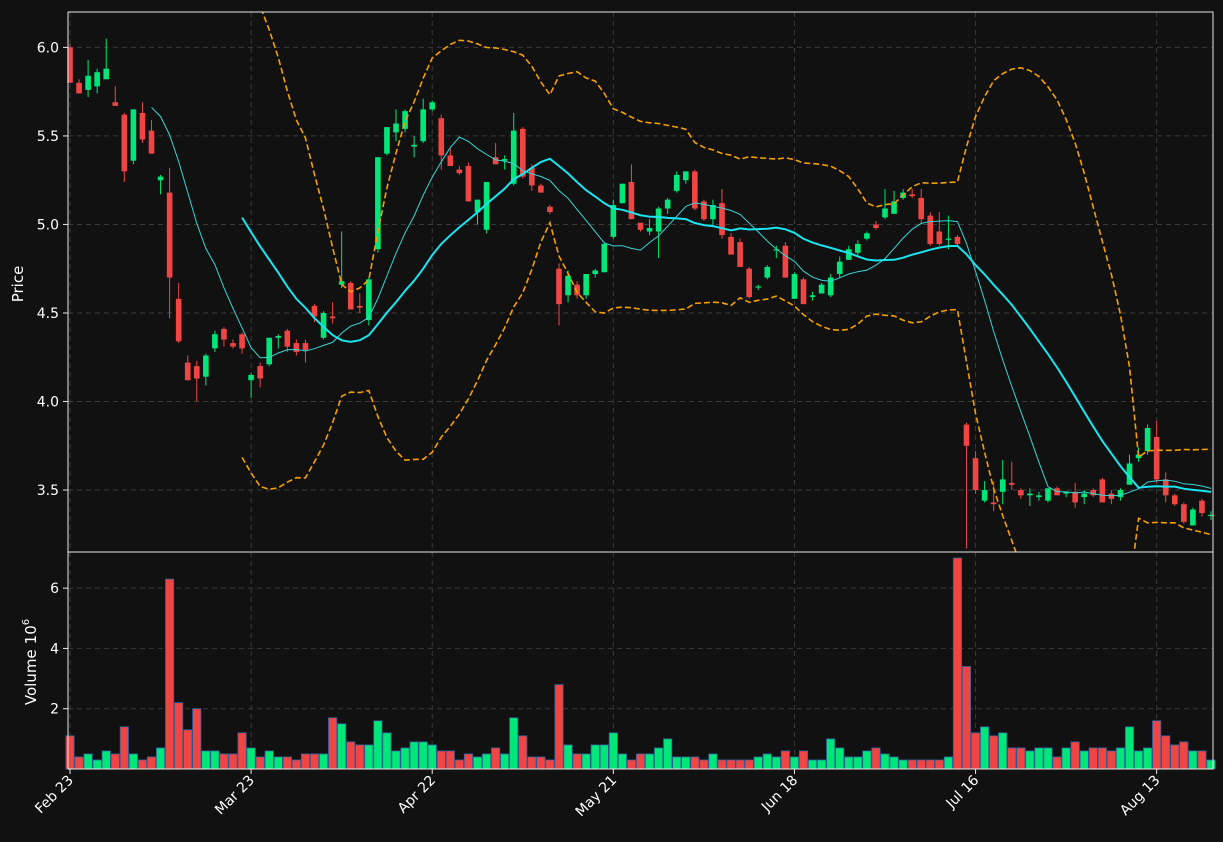 This screenshot has width=1223, height=842. Describe the element at coordinates (48, 403) in the screenshot. I see `price-tick-label: 4.0` at that location.